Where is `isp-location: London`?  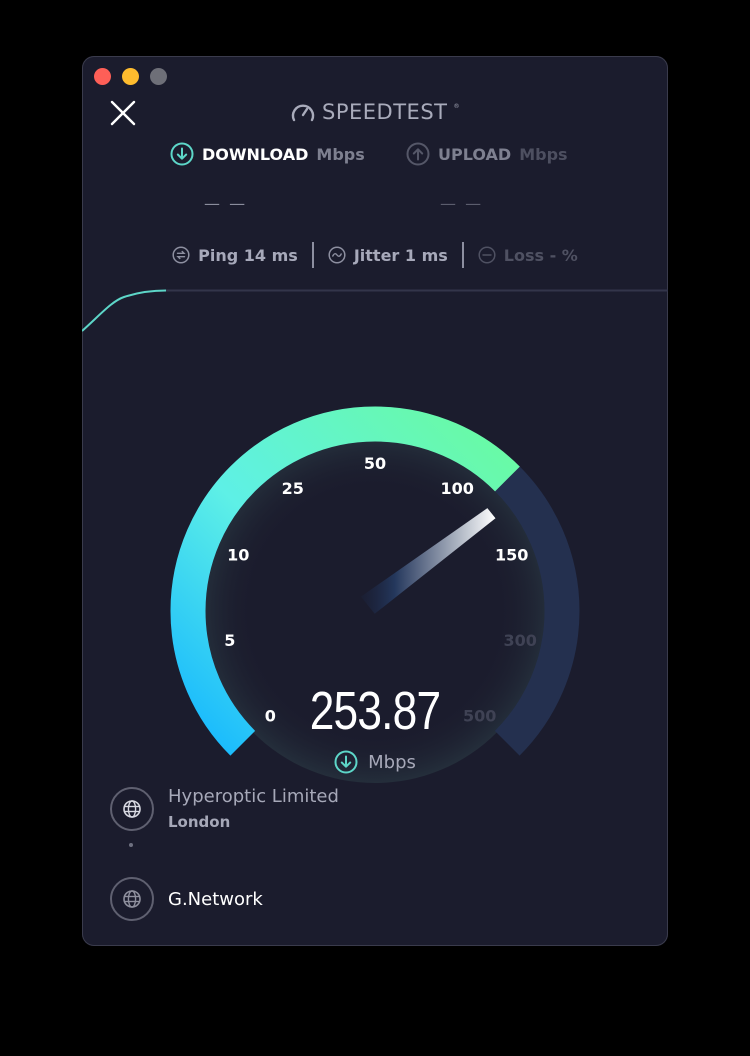 isp-location: London is located at coordinates (199, 822).